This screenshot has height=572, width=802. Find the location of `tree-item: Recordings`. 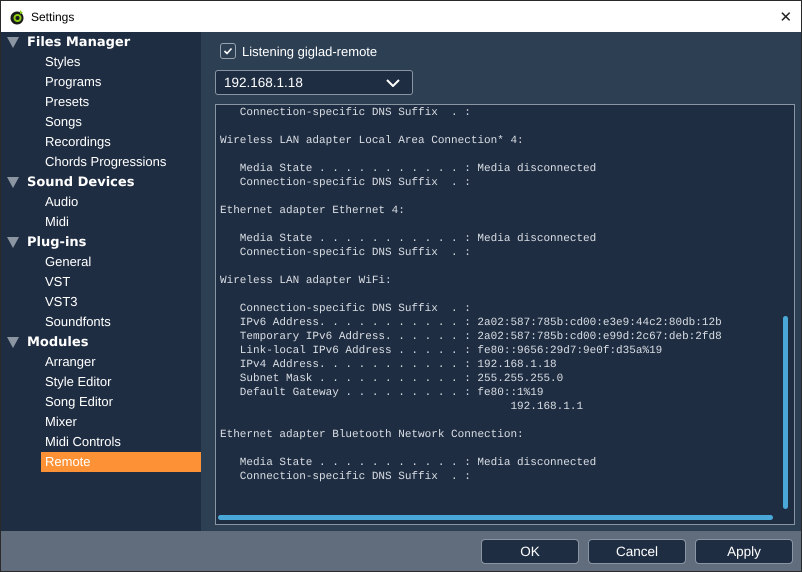

tree-item: Recordings is located at coordinates (121, 142).